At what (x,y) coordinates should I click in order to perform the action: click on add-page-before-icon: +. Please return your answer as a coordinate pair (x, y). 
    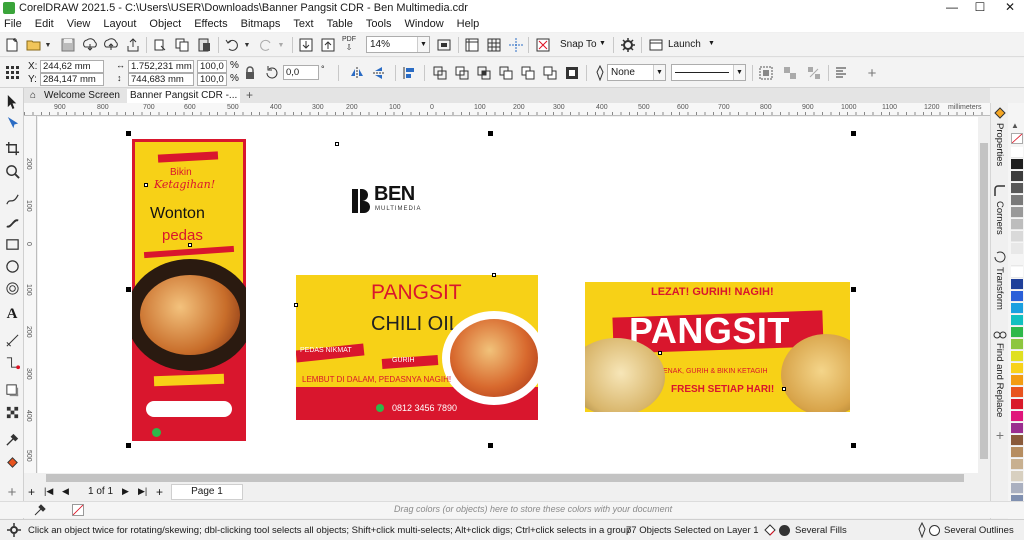
    Looking at the image, I should click on (31, 492).